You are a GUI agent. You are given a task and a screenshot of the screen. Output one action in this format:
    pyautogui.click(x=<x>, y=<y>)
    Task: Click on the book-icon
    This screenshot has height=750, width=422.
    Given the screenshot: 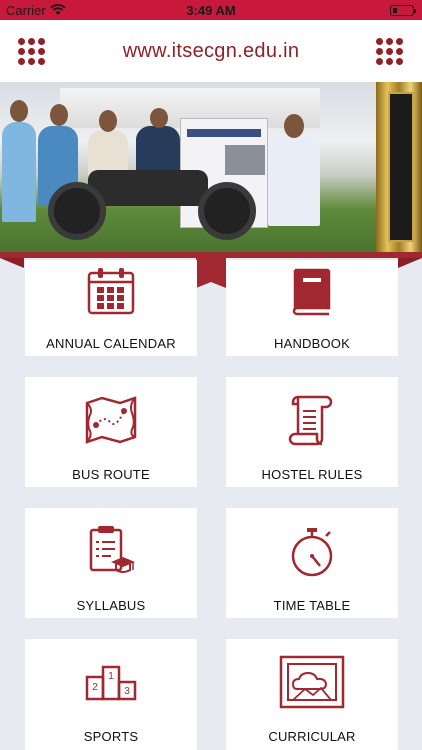 What is the action you would take?
    pyautogui.click(x=311, y=292)
    